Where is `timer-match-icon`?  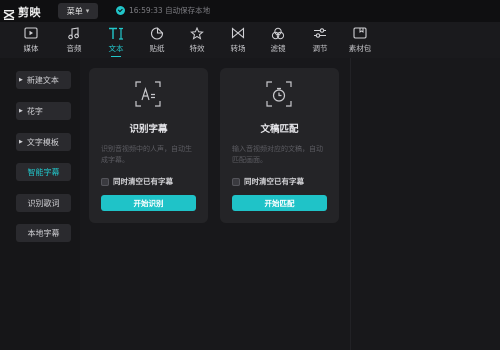
timer-match-icon is located at coordinates (279, 94).